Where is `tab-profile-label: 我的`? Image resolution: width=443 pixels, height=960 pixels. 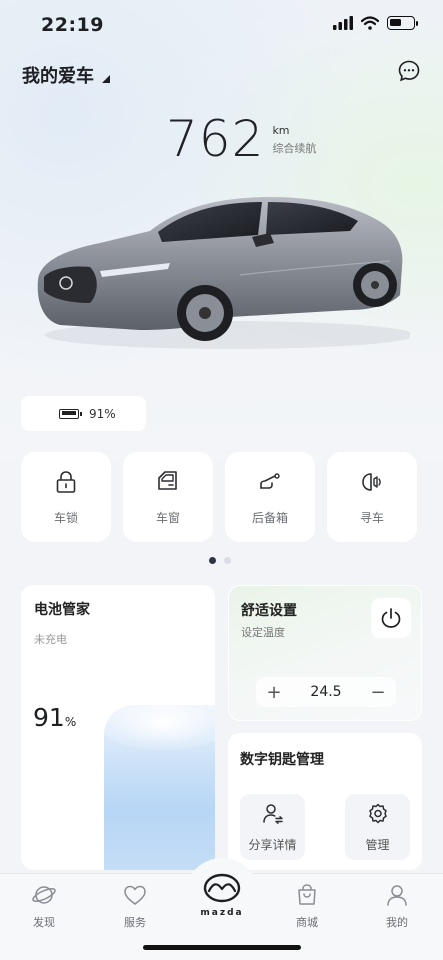 tab-profile-label: 我的 is located at coordinates (397, 922).